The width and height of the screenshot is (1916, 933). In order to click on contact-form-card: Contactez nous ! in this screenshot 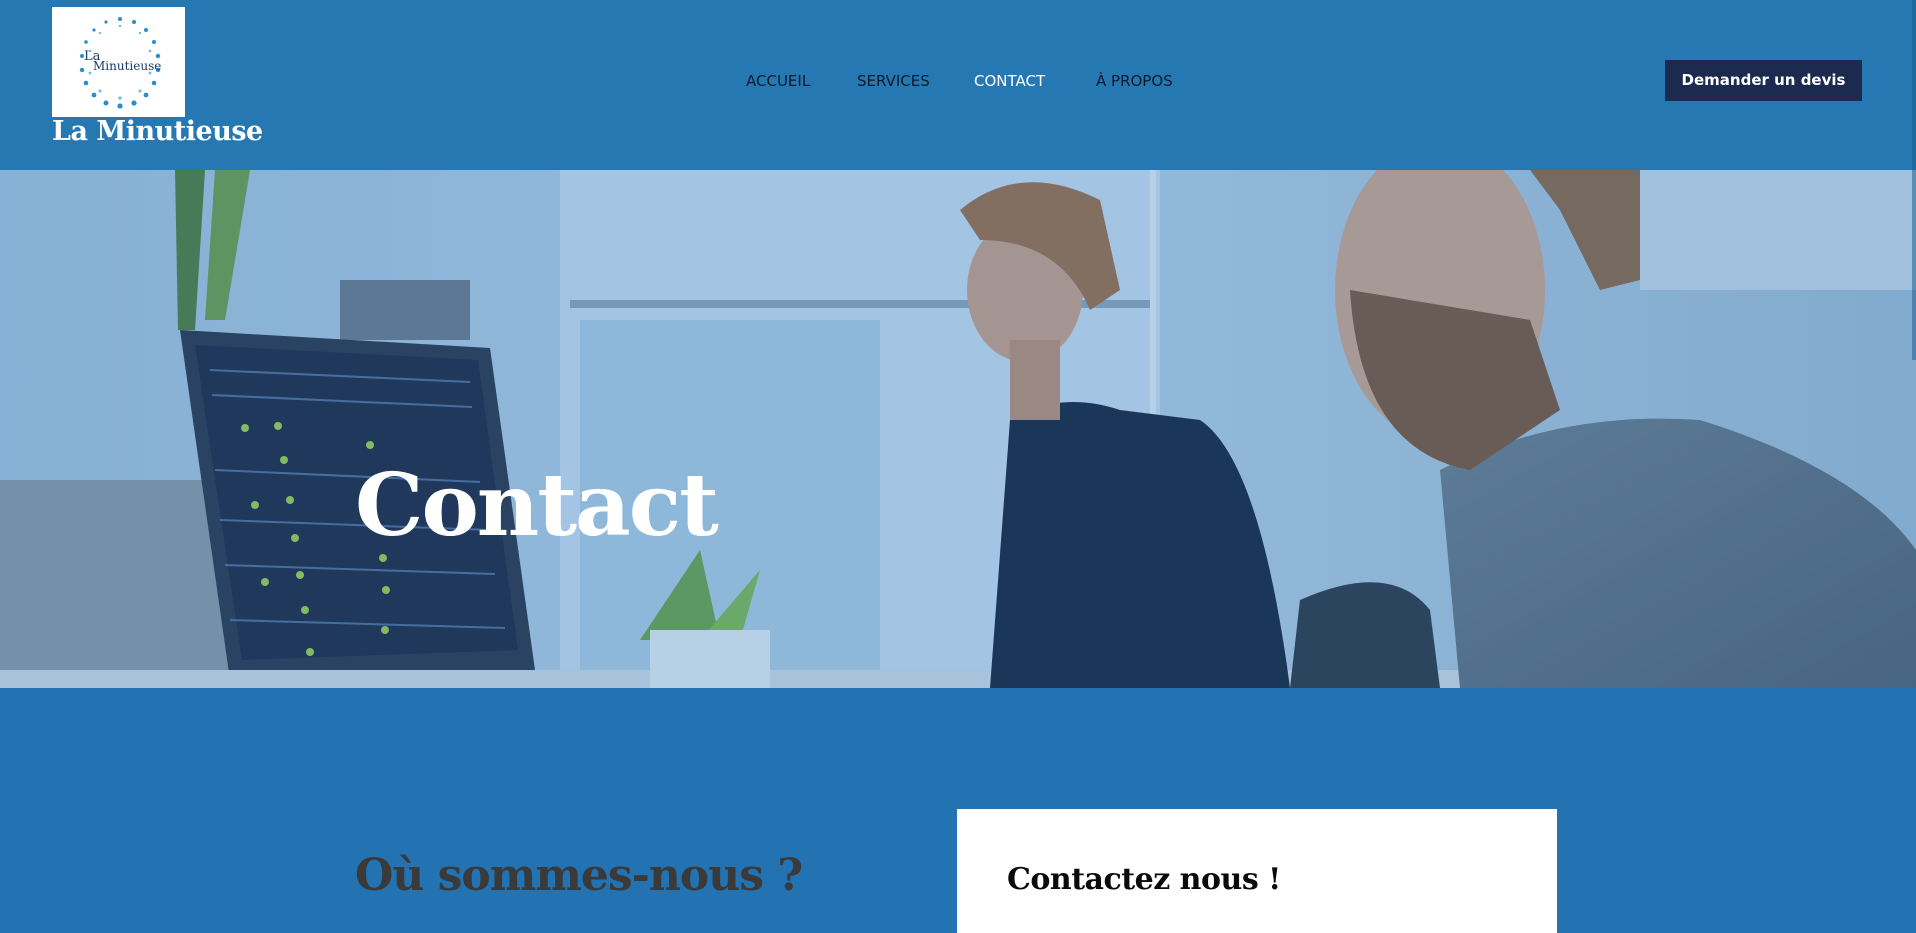, I will do `click(1257, 871)`.